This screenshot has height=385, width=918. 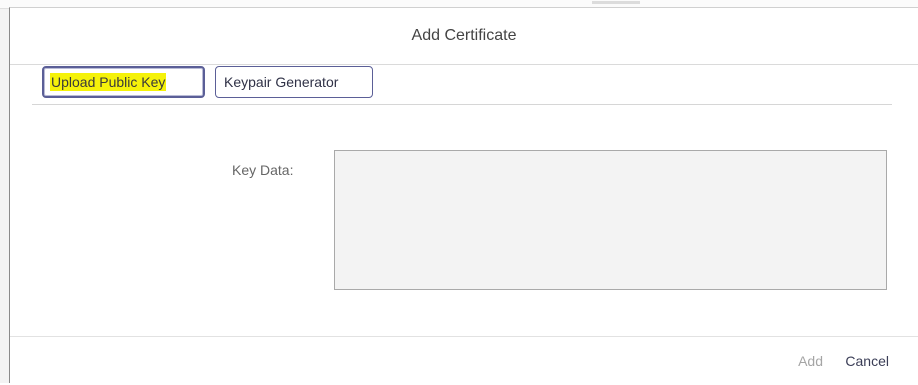 What do you see at coordinates (464, 360) in the screenshot?
I see `dialog-footer: Add Cancel` at bounding box center [464, 360].